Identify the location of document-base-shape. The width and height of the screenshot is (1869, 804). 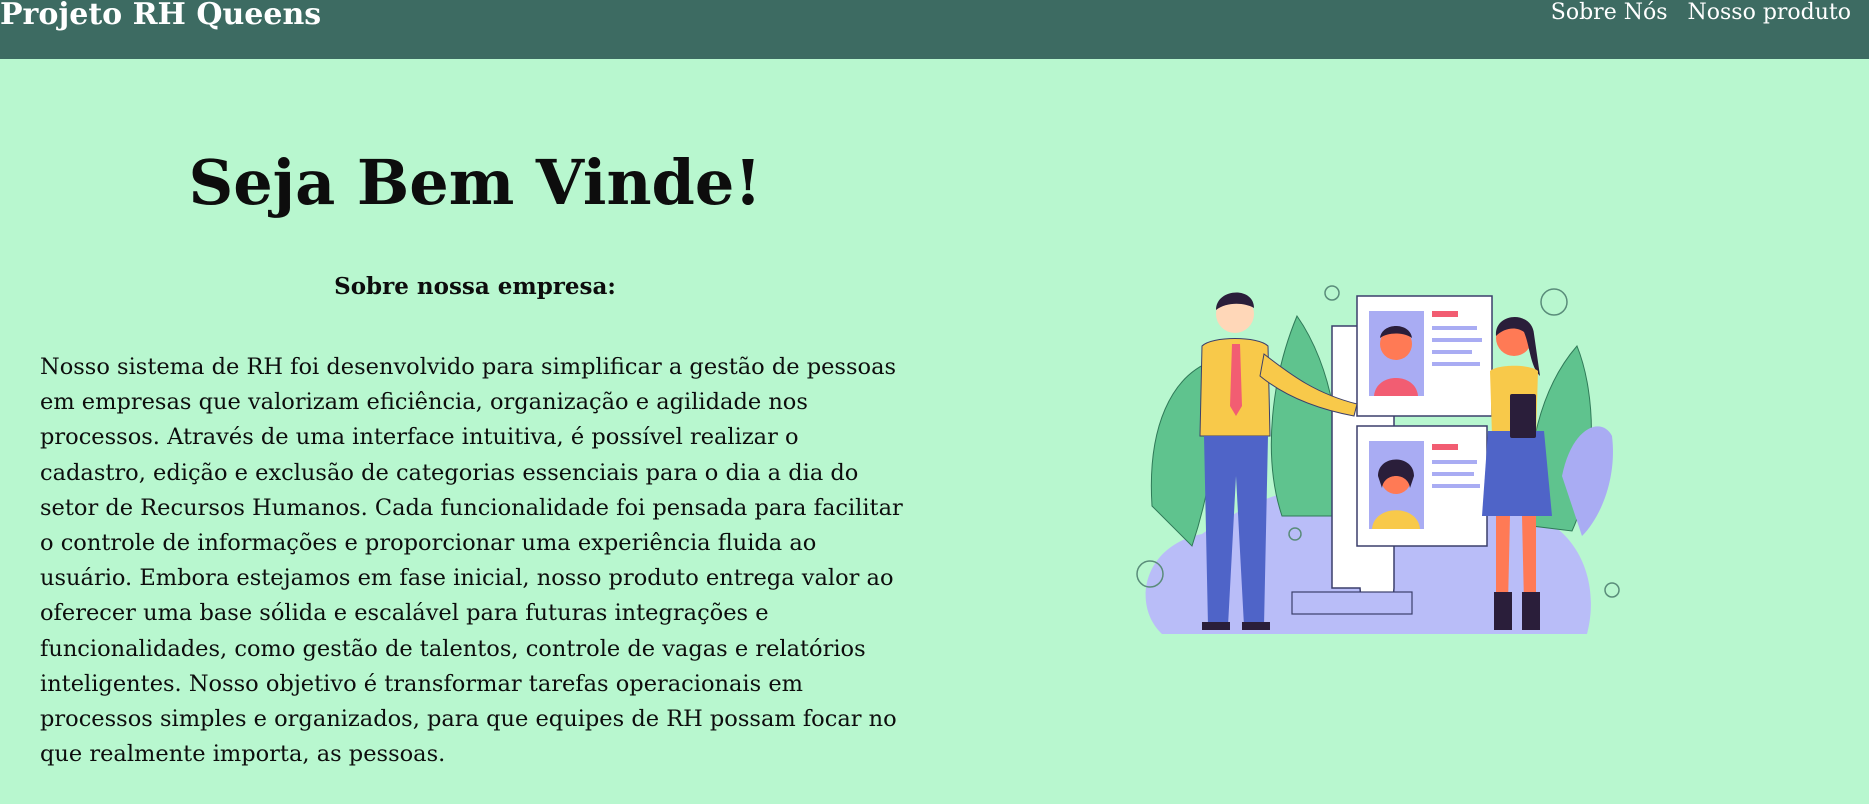
(1352, 603).